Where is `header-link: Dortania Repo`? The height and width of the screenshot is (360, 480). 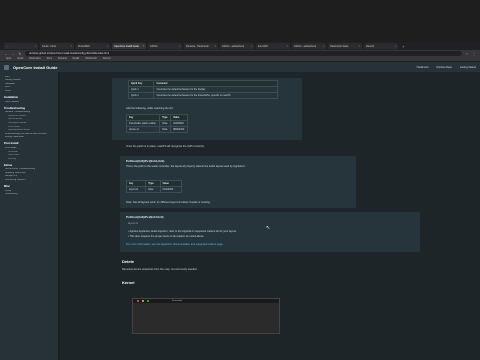 header-link: Dortania Repo is located at coordinates (443, 67).